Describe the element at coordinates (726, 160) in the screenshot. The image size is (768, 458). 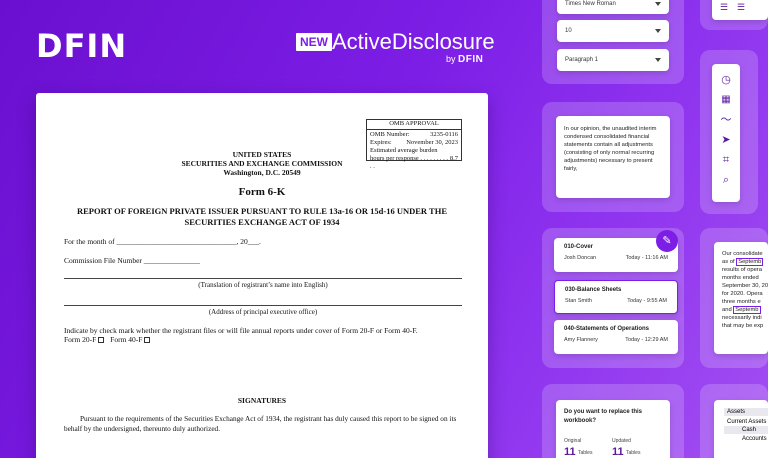
I see `crop-icon: ⌗` at that location.